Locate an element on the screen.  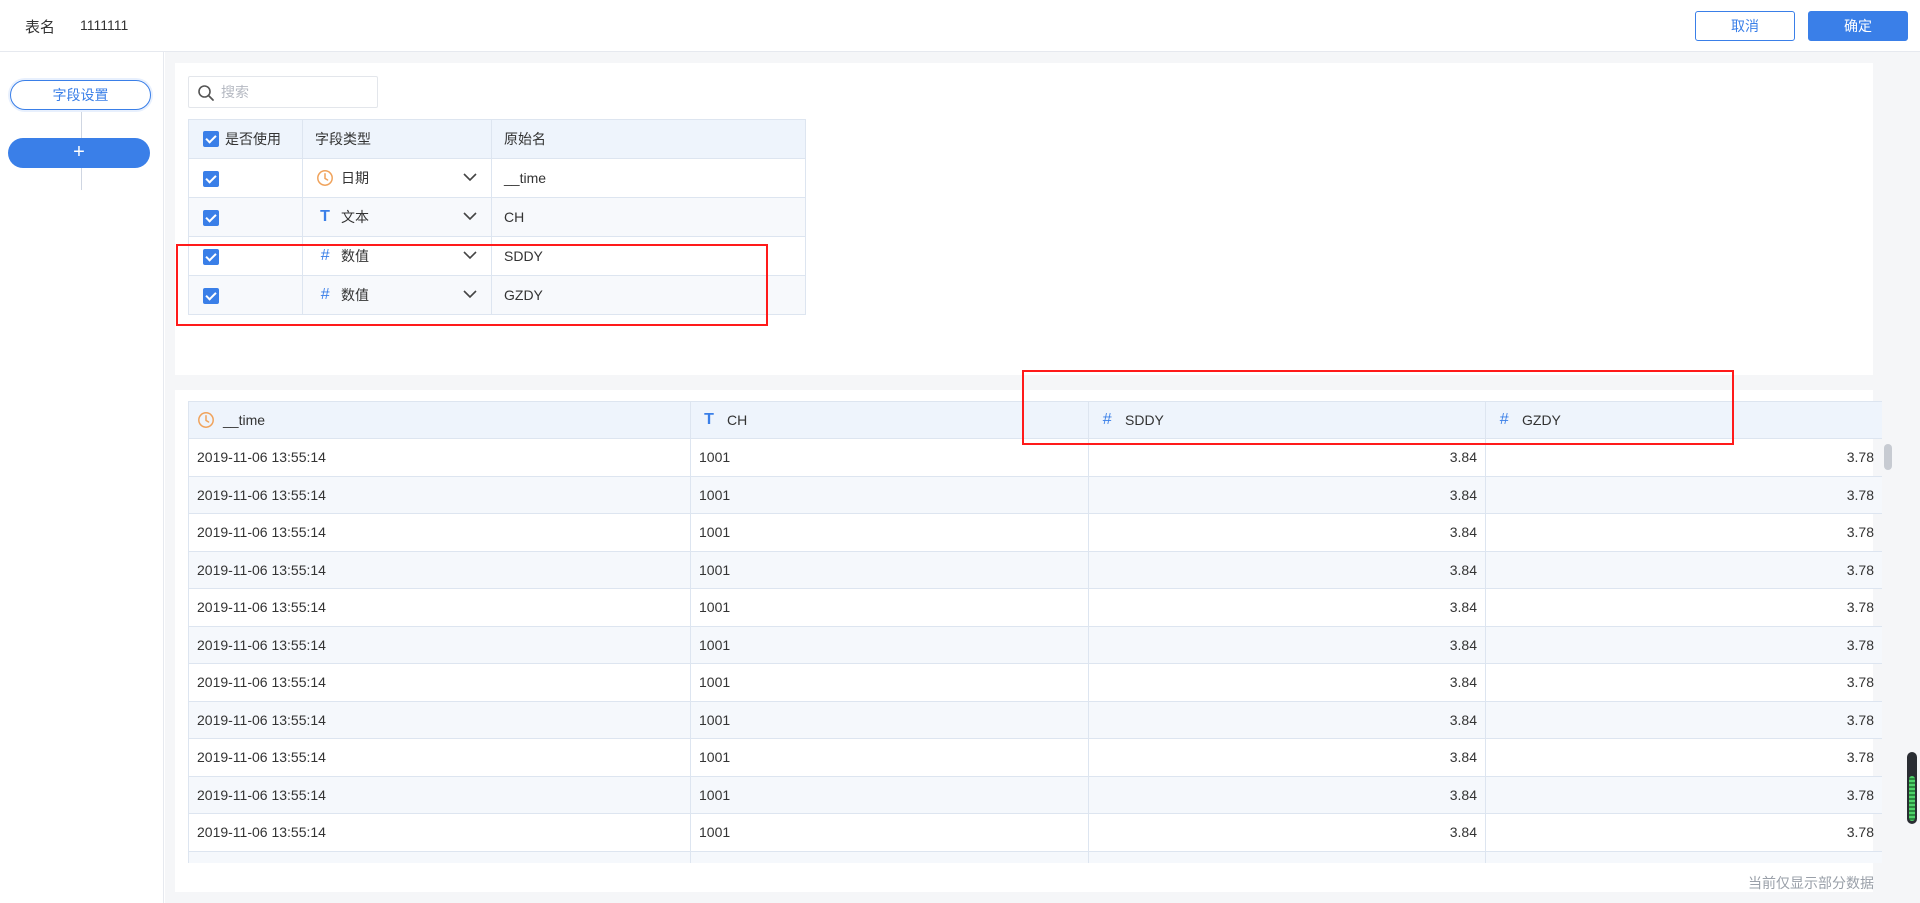
search-icon is located at coordinates (206, 93).